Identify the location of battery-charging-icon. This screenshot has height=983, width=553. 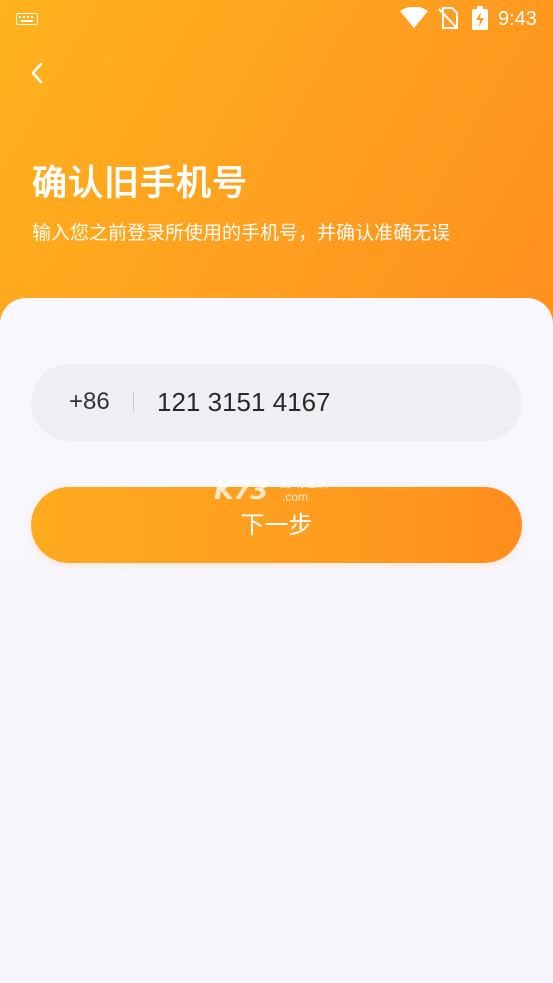
(480, 18).